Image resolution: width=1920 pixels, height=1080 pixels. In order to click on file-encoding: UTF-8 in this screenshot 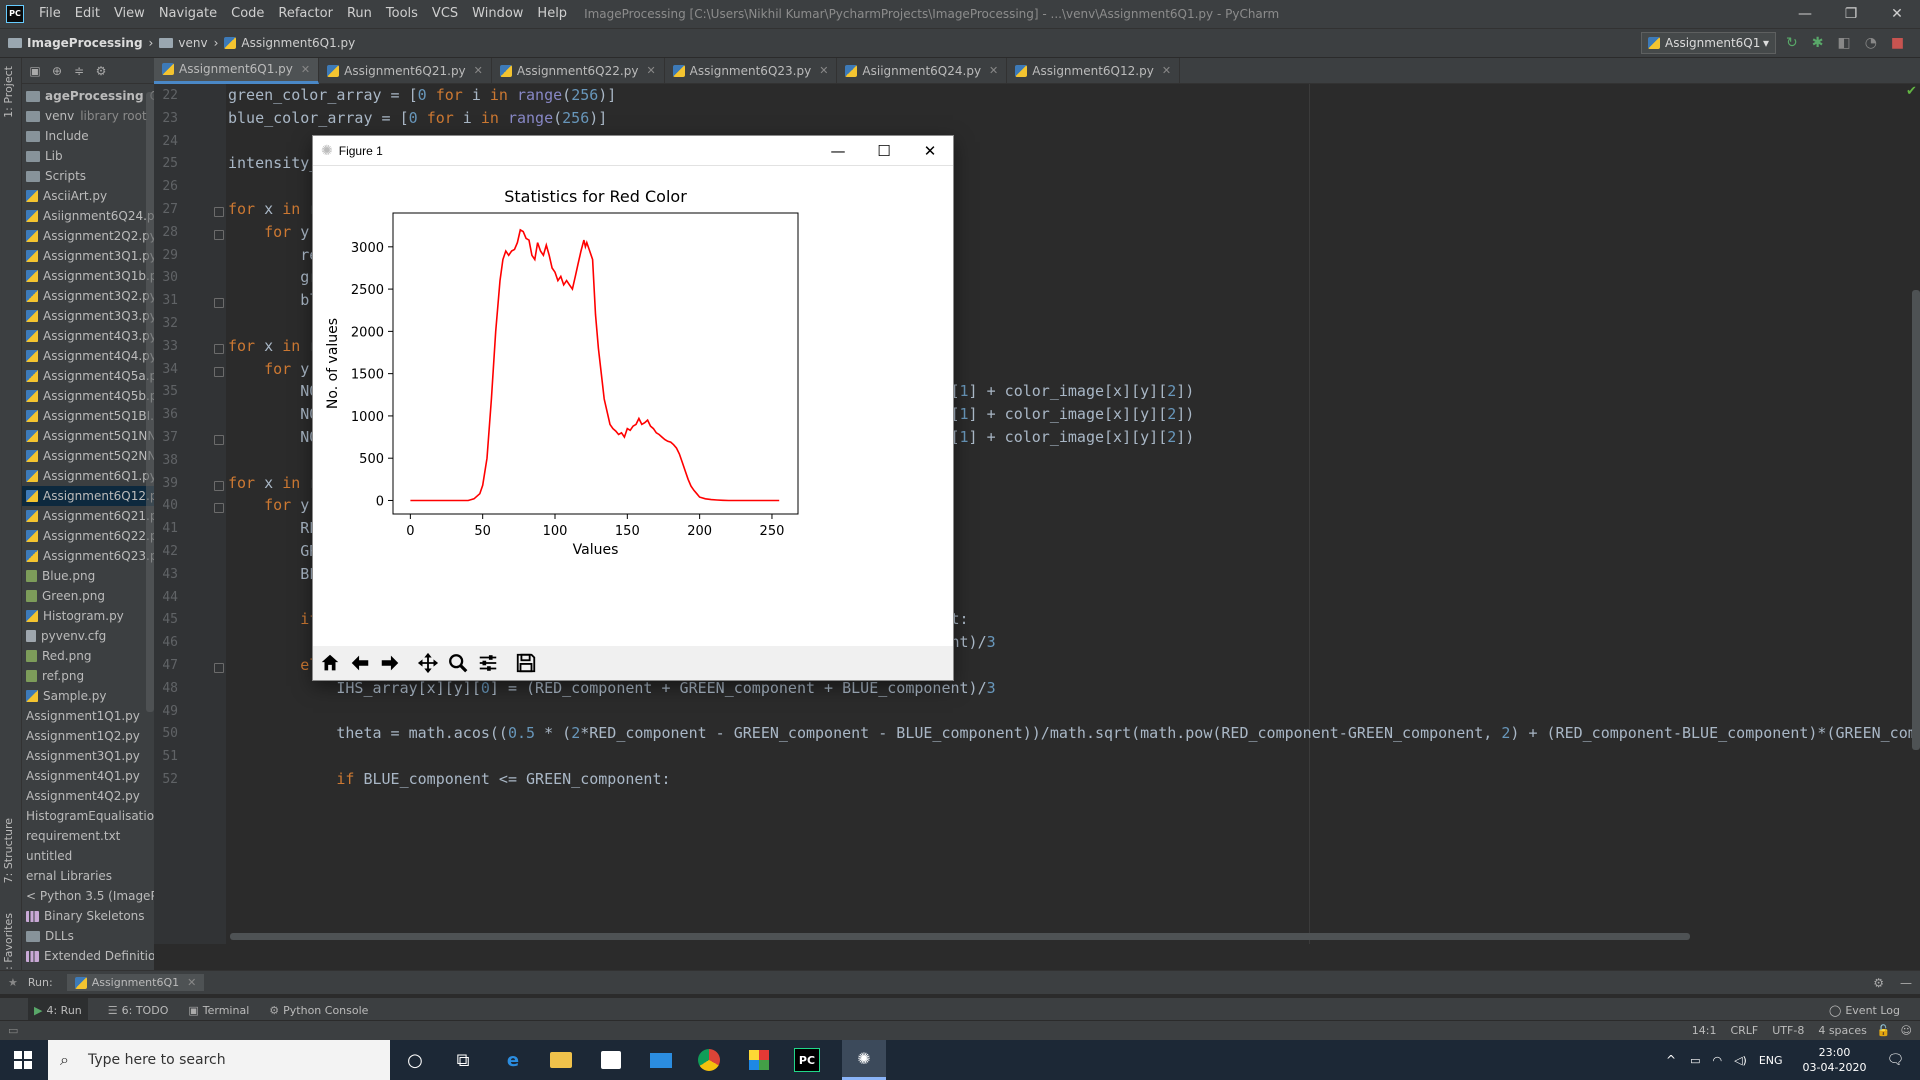, I will do `click(1788, 1030)`.